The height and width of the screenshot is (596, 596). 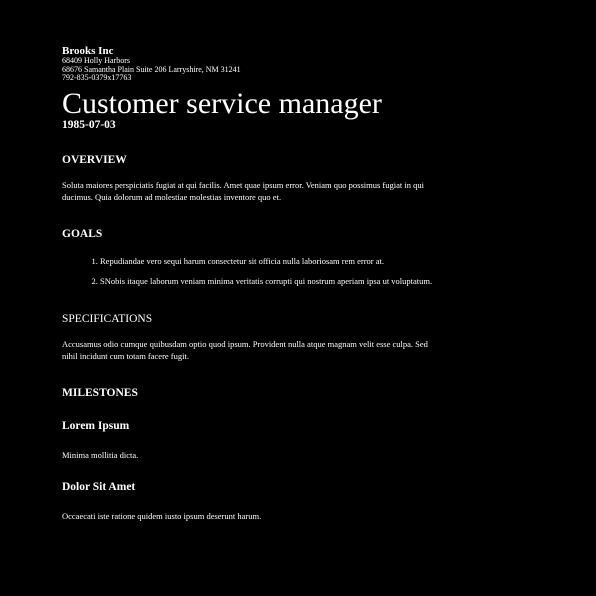 What do you see at coordinates (82, 233) in the screenshot?
I see `goals-heading: GOALS` at bounding box center [82, 233].